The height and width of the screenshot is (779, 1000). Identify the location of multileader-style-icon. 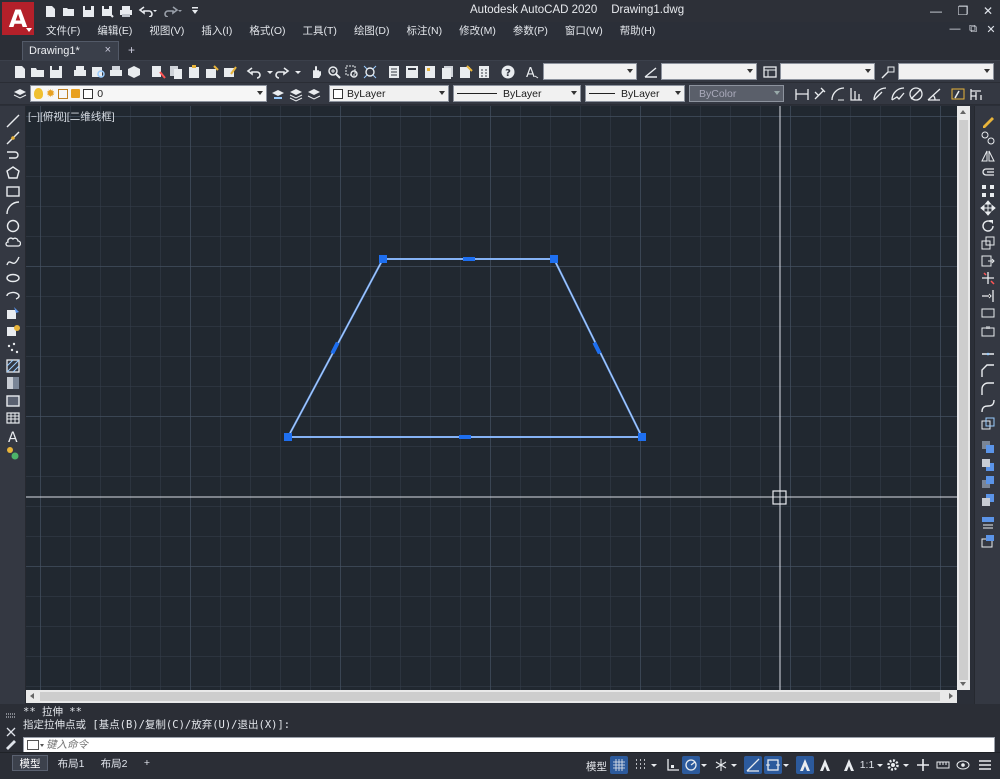
(888, 72).